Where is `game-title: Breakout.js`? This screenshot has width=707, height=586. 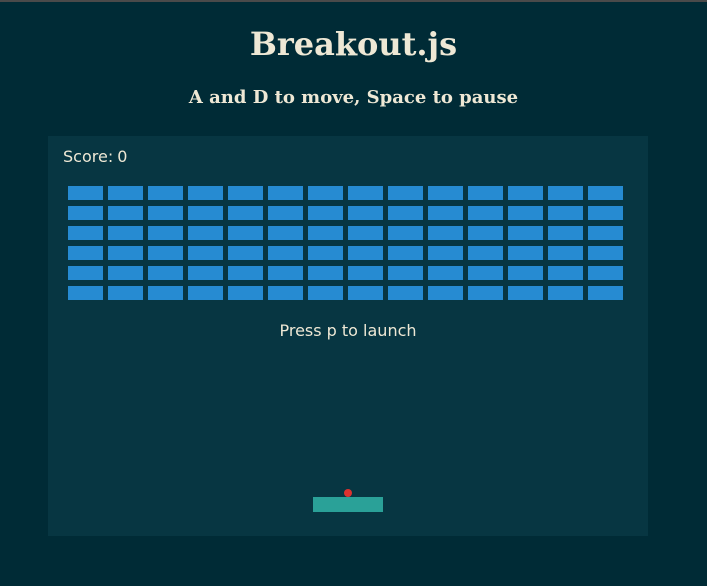 game-title: Breakout.js is located at coordinates (353, 44).